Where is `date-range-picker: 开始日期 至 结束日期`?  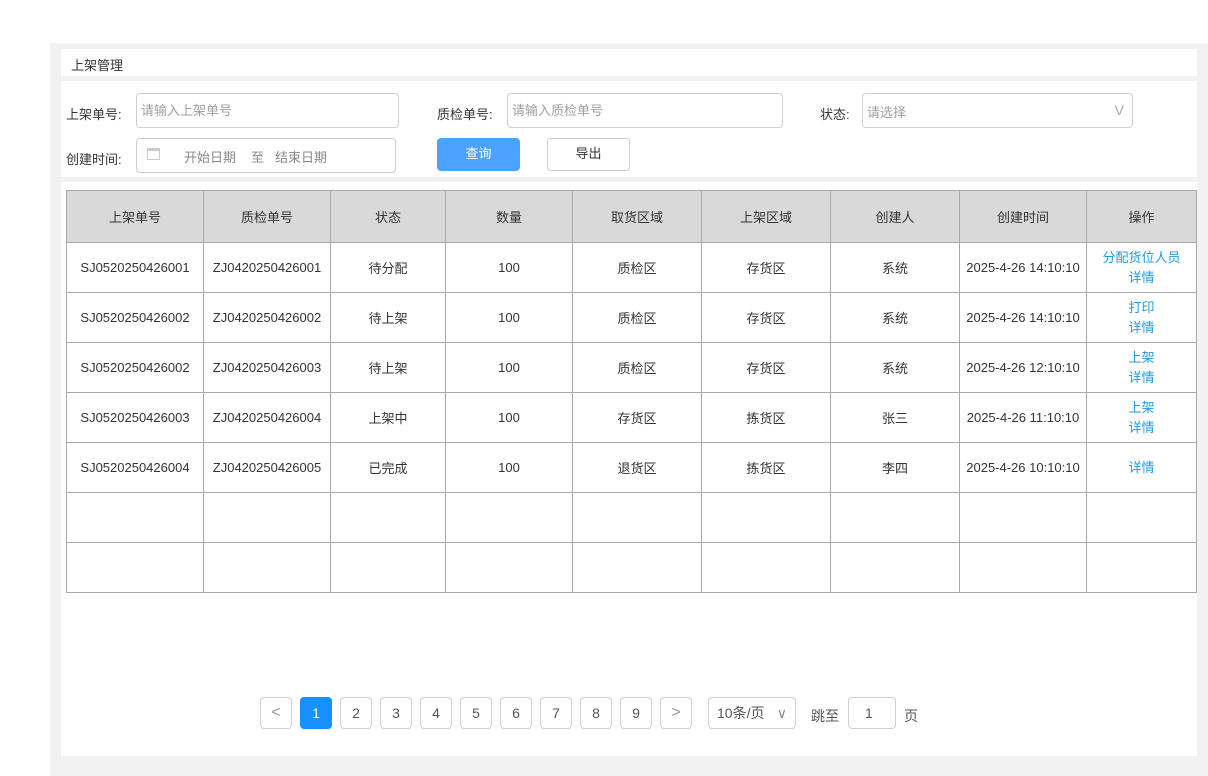 date-range-picker: 开始日期 至 结束日期 is located at coordinates (266, 155).